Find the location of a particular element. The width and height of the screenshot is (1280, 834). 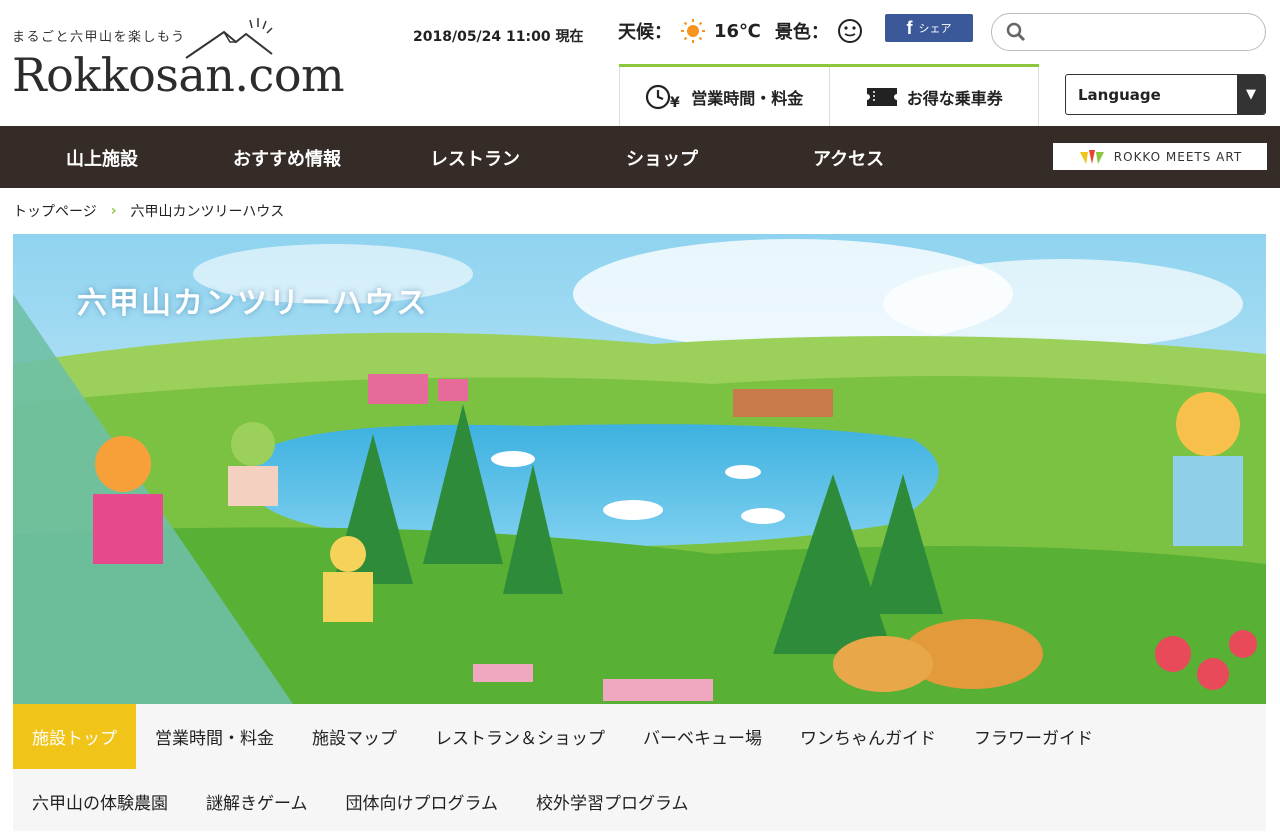

search-input is located at coordinates (1146, 31).